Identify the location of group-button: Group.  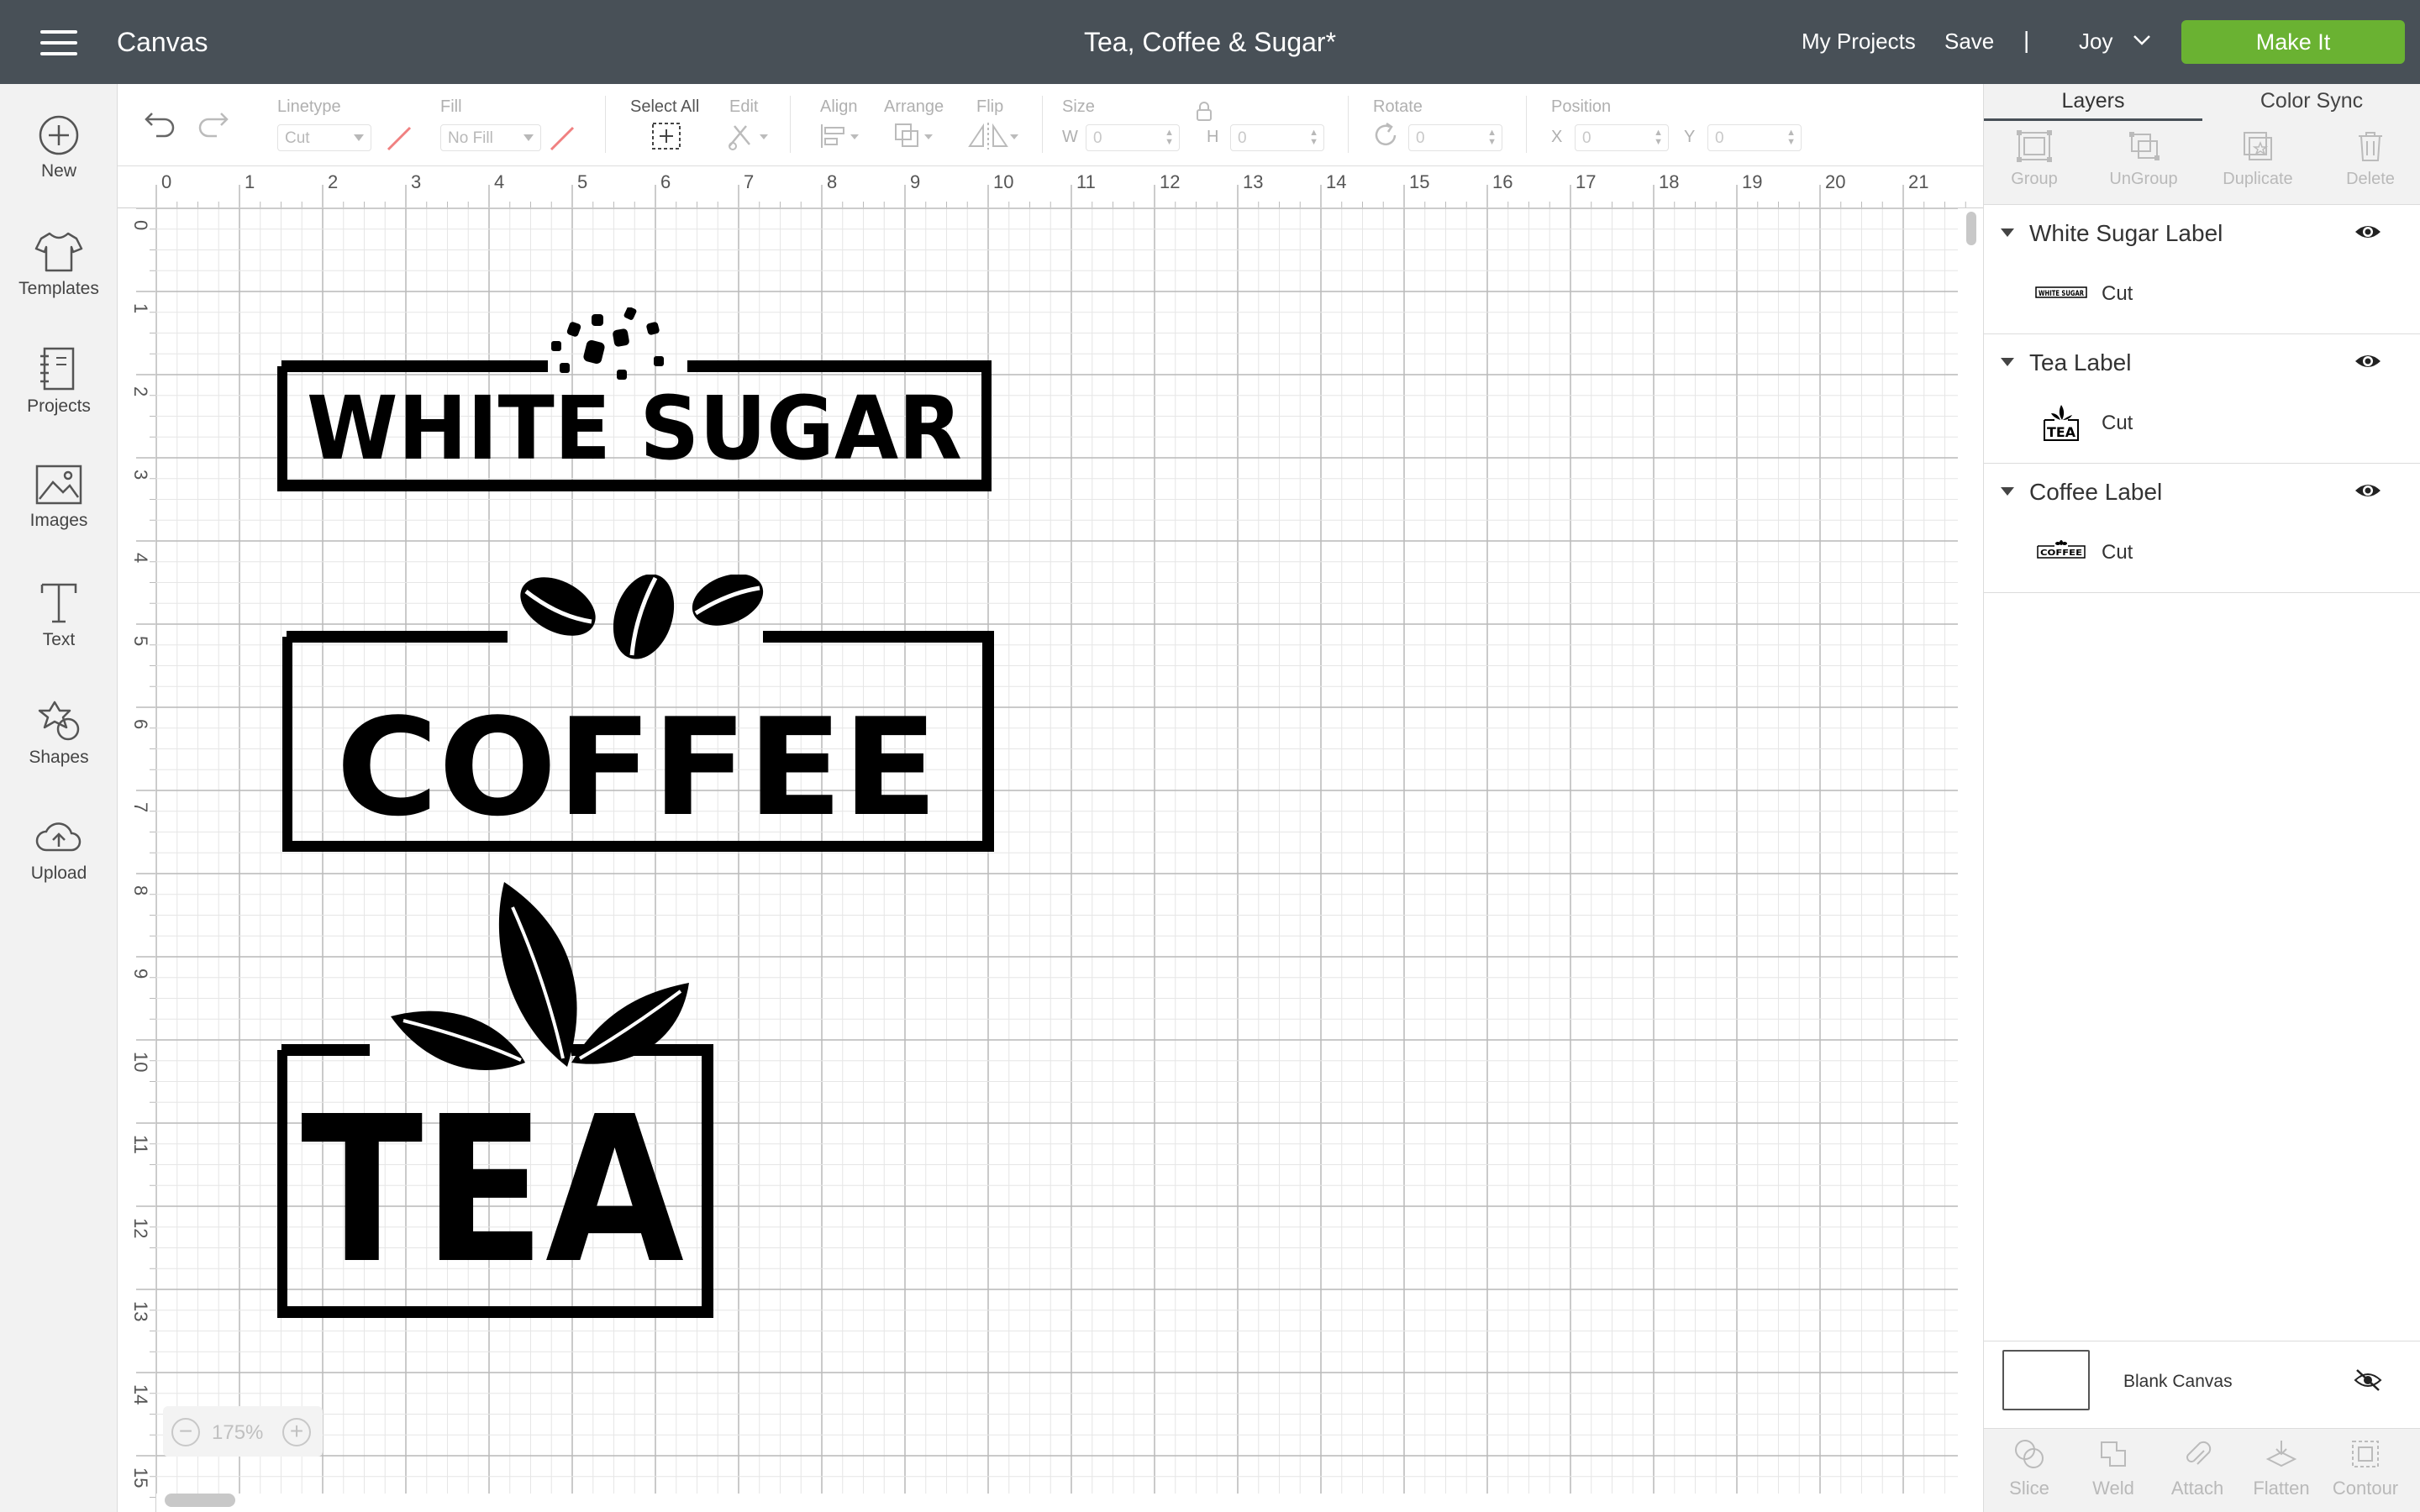
(2035, 159).